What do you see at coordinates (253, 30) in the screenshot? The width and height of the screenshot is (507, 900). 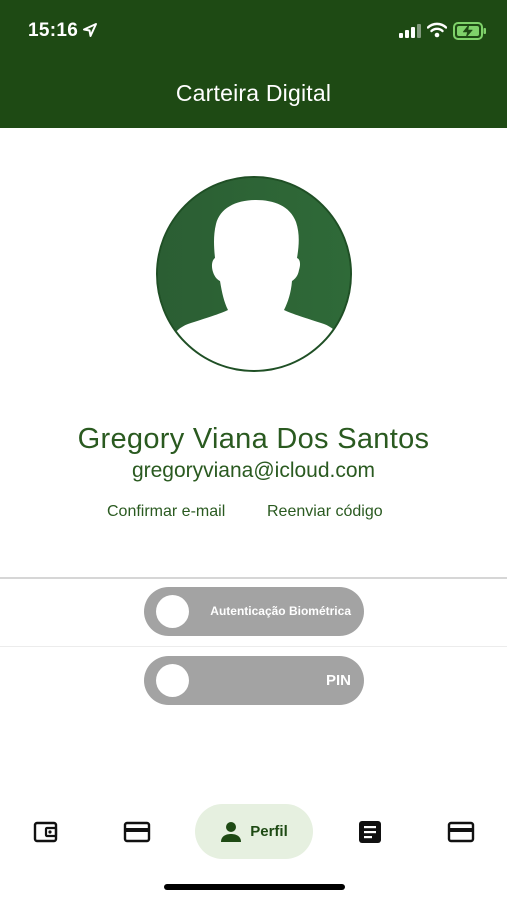 I see `status-bar: 15:16` at bounding box center [253, 30].